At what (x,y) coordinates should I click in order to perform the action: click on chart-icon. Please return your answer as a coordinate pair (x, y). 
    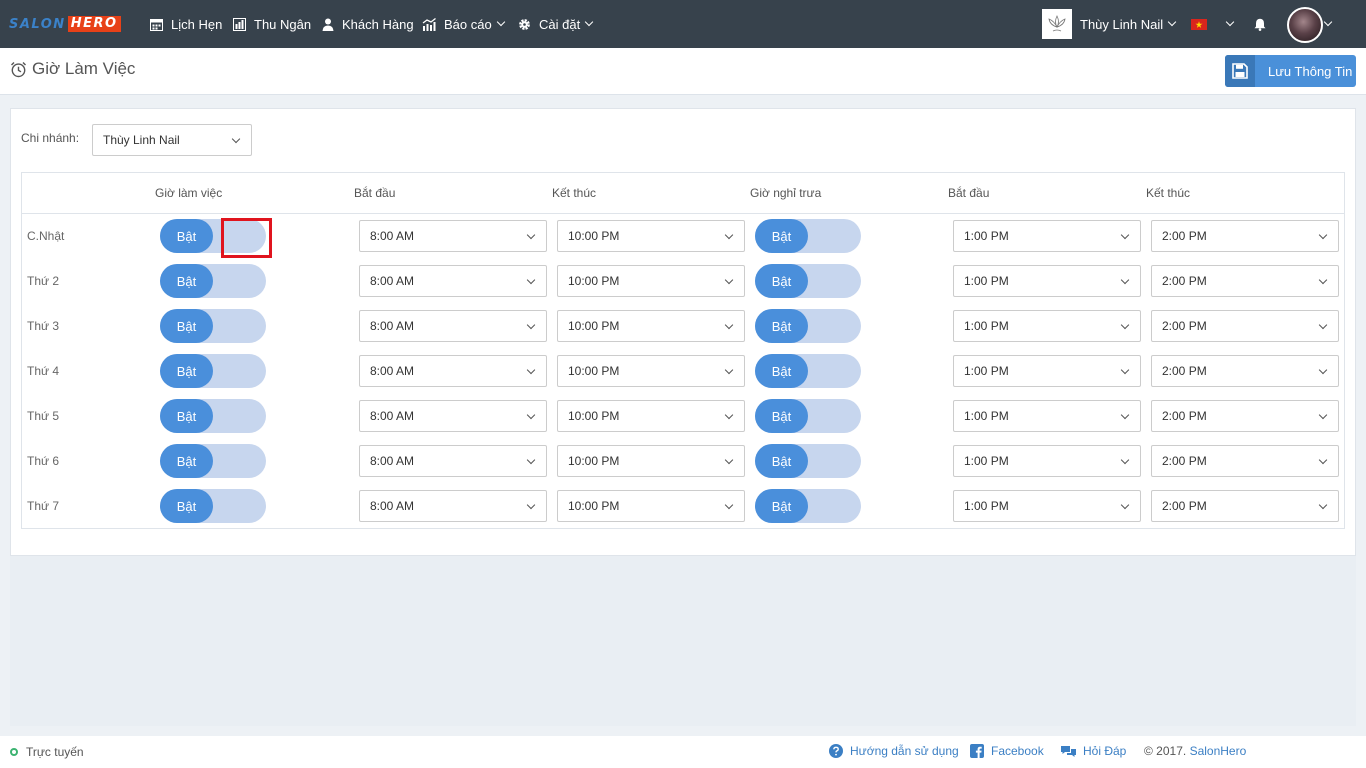
    Looking at the image, I should click on (429, 24).